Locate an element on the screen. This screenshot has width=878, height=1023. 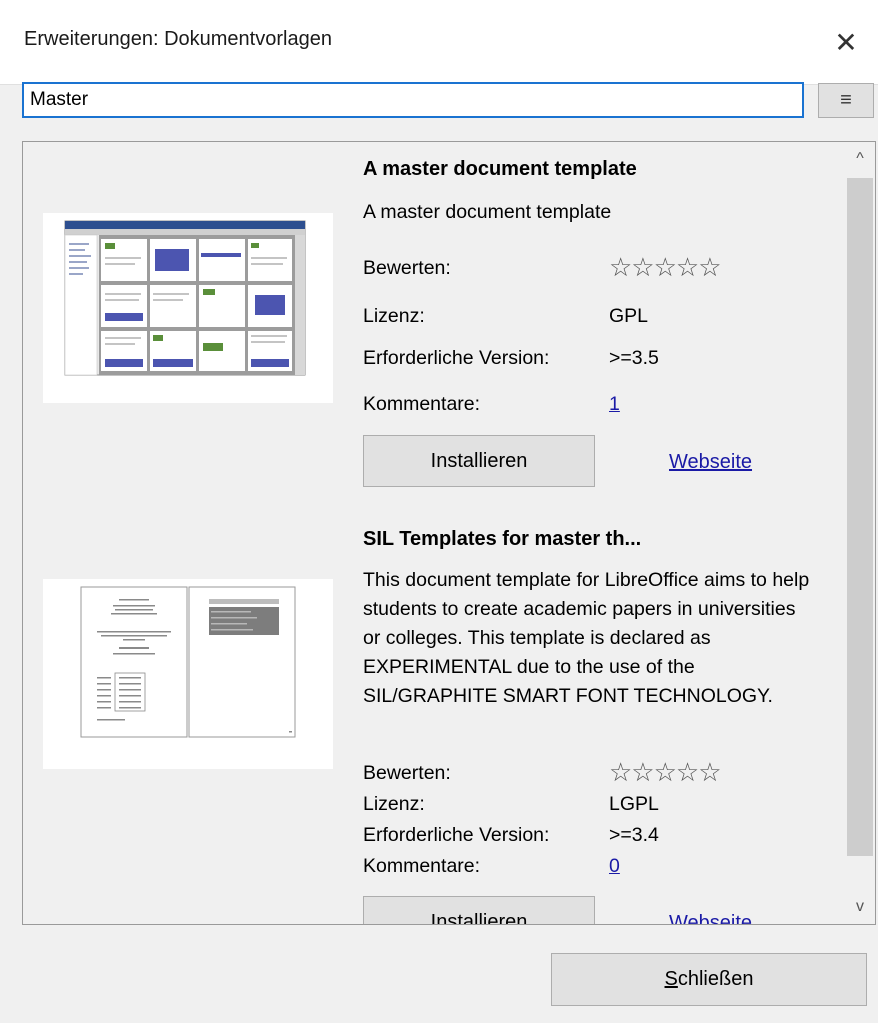
scrollbar-thumb is located at coordinates (860, 517).